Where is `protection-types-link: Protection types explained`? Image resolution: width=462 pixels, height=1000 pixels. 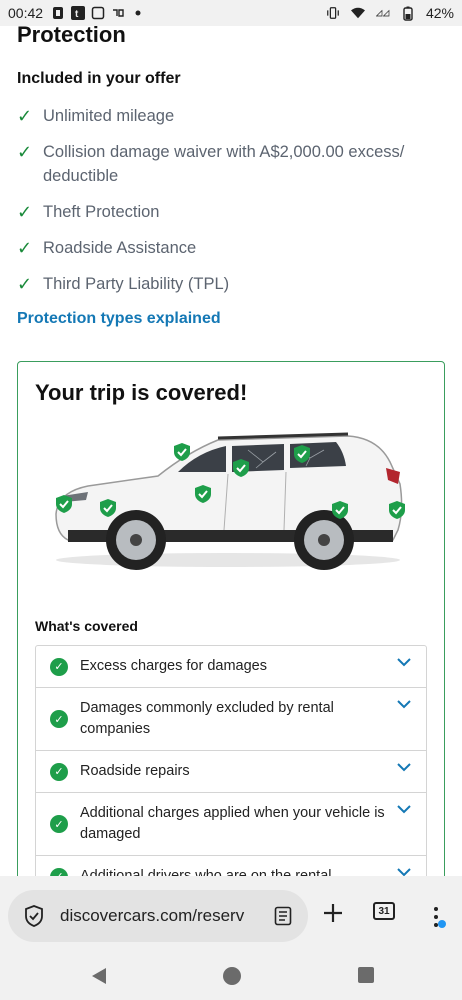
protection-types-link: Protection types explained is located at coordinates (119, 319).